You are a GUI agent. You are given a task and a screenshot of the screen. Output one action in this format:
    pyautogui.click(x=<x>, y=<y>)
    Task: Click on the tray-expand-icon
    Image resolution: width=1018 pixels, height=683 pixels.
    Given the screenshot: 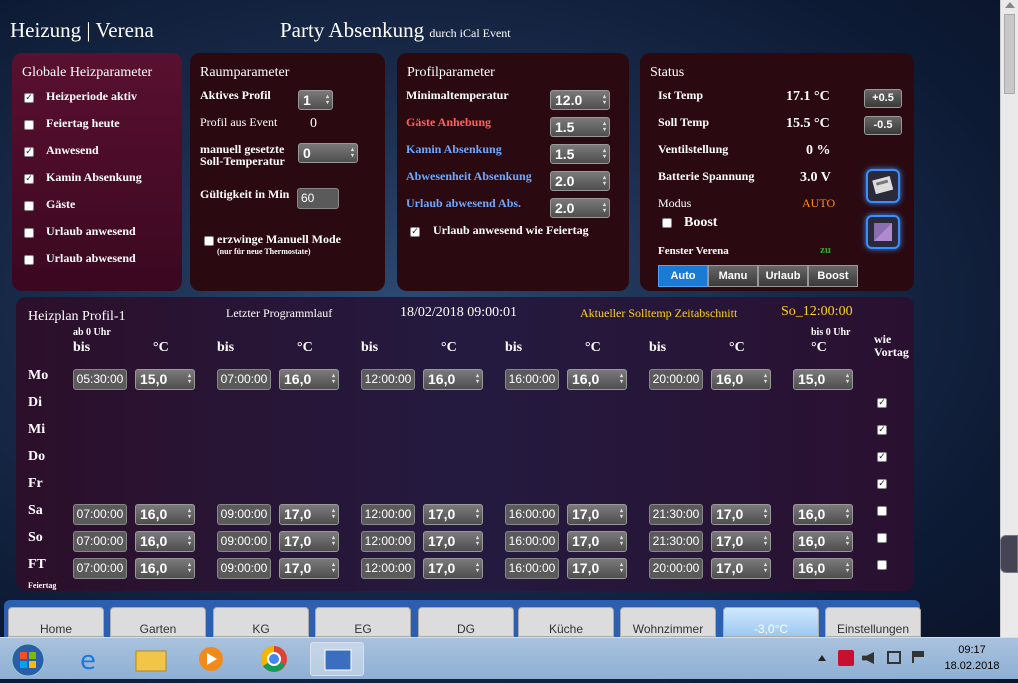 What is the action you would take?
    pyautogui.click(x=822, y=658)
    